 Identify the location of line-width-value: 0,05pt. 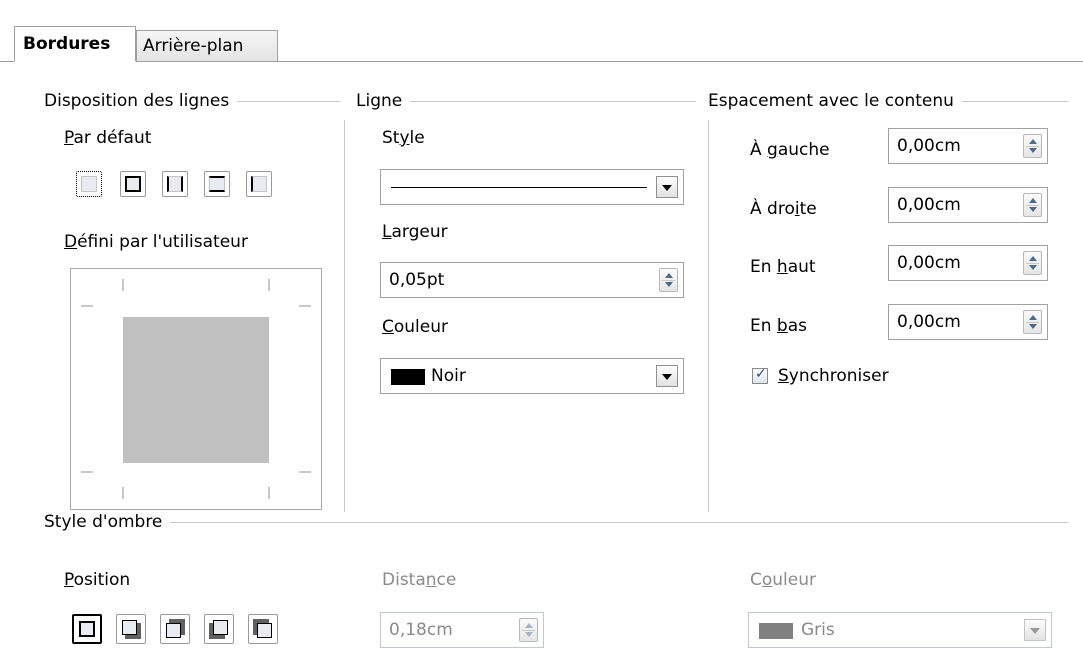
(417, 280).